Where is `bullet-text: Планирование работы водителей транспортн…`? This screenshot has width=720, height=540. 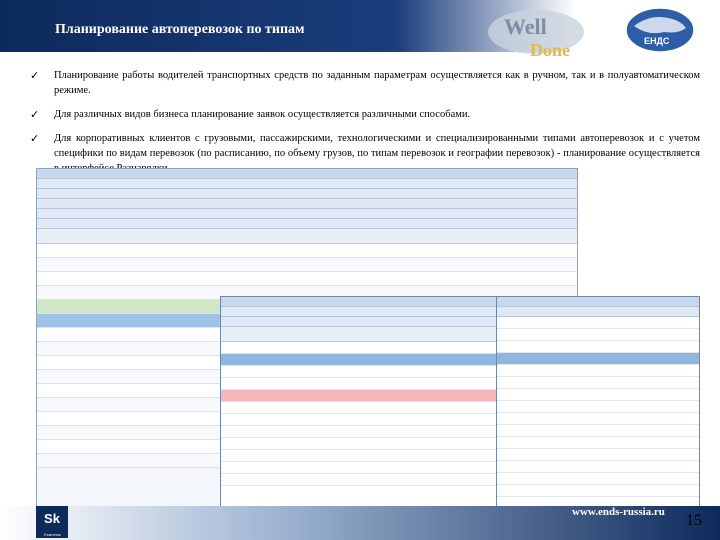 bullet-text: Планирование работы водителей транспортн… is located at coordinates (377, 83).